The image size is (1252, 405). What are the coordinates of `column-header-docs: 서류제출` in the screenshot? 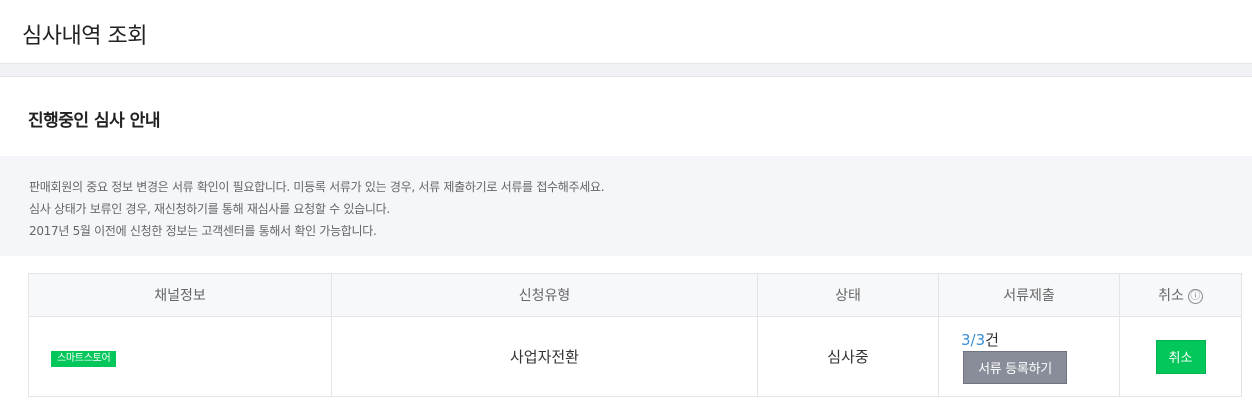 It's located at (1029, 295).